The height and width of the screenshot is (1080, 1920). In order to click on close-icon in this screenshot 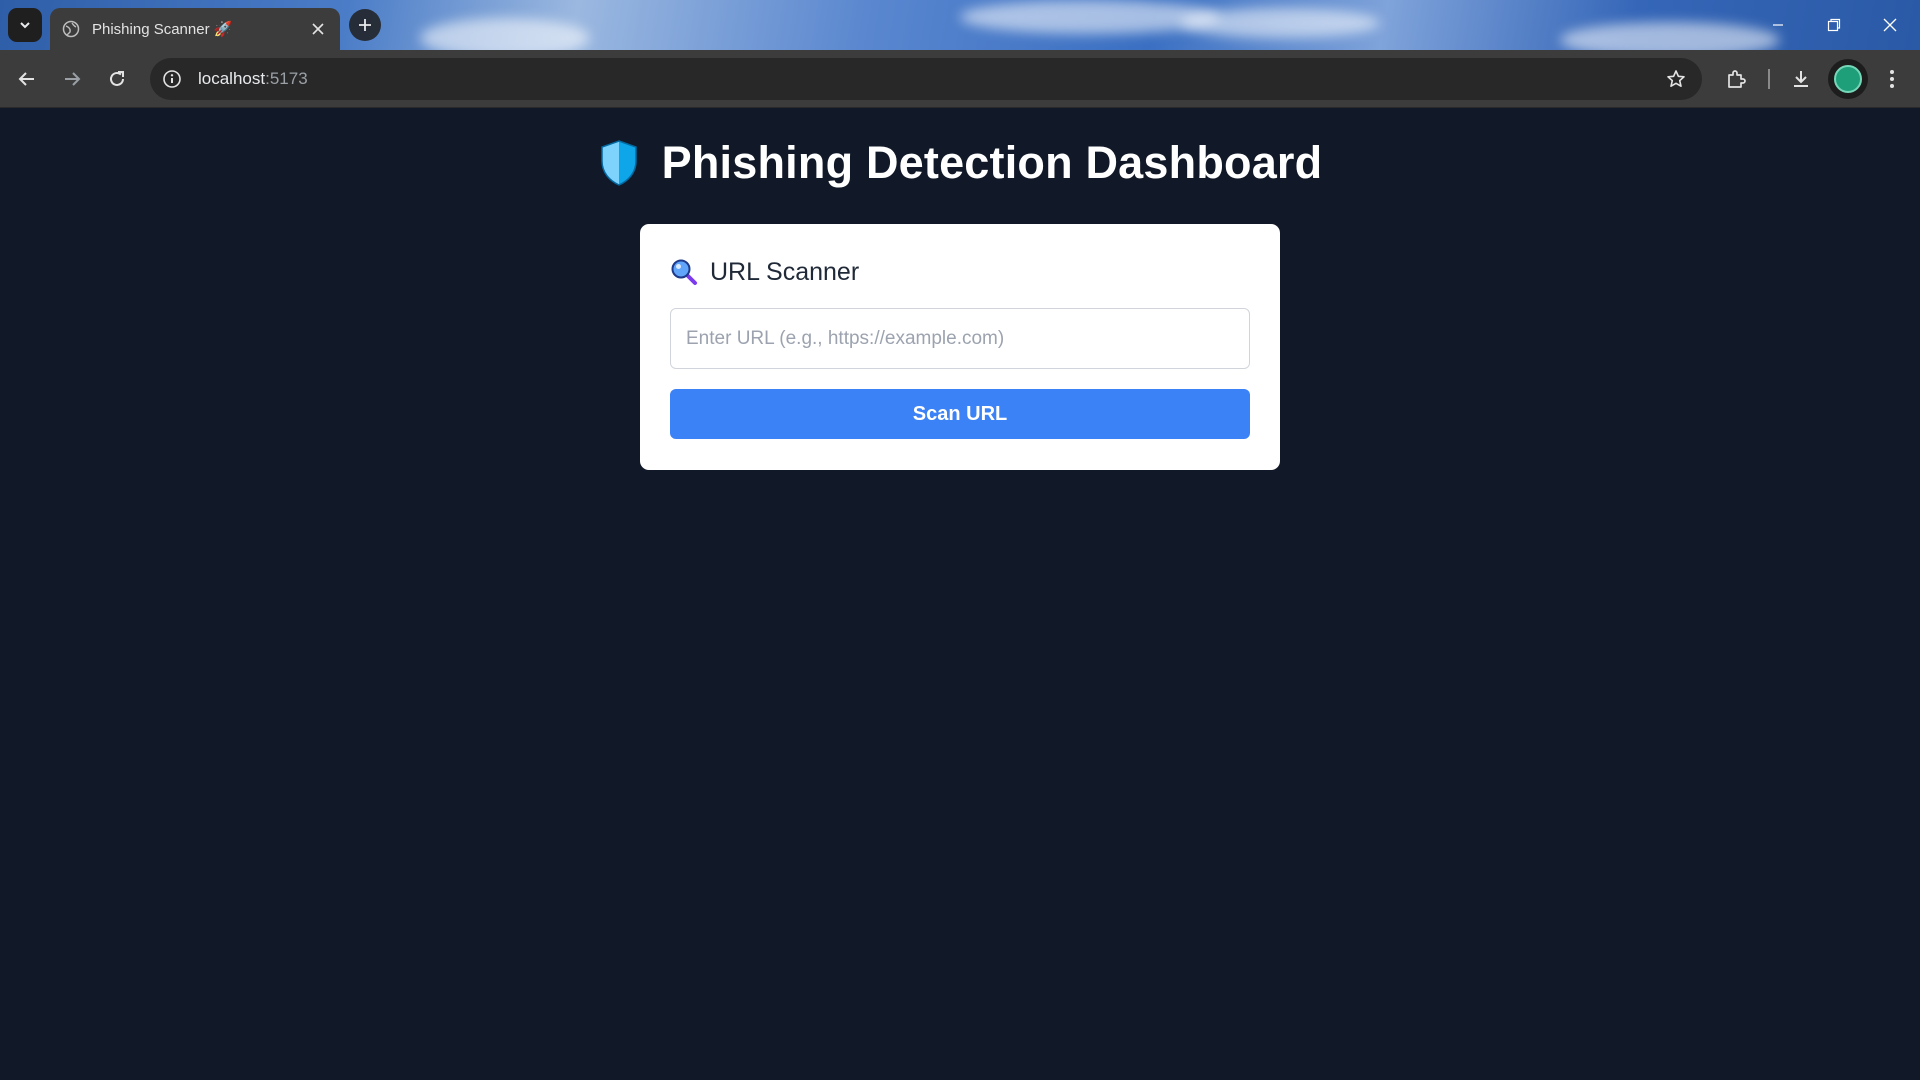, I will do `click(1890, 25)`.